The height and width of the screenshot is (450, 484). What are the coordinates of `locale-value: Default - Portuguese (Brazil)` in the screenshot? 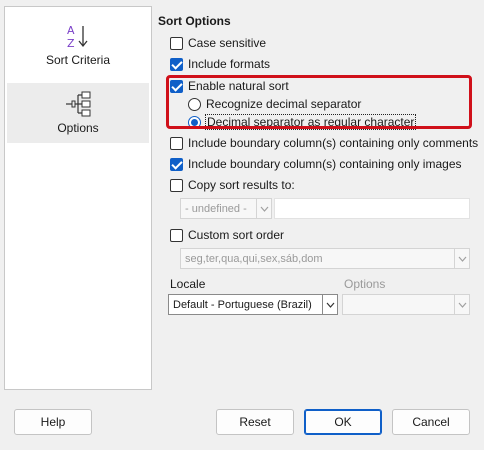 It's located at (242, 304).